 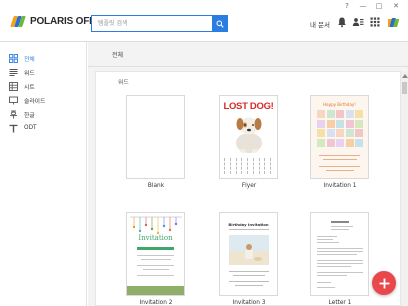 What do you see at coordinates (404, 88) in the screenshot?
I see `scroll-thumb` at bounding box center [404, 88].